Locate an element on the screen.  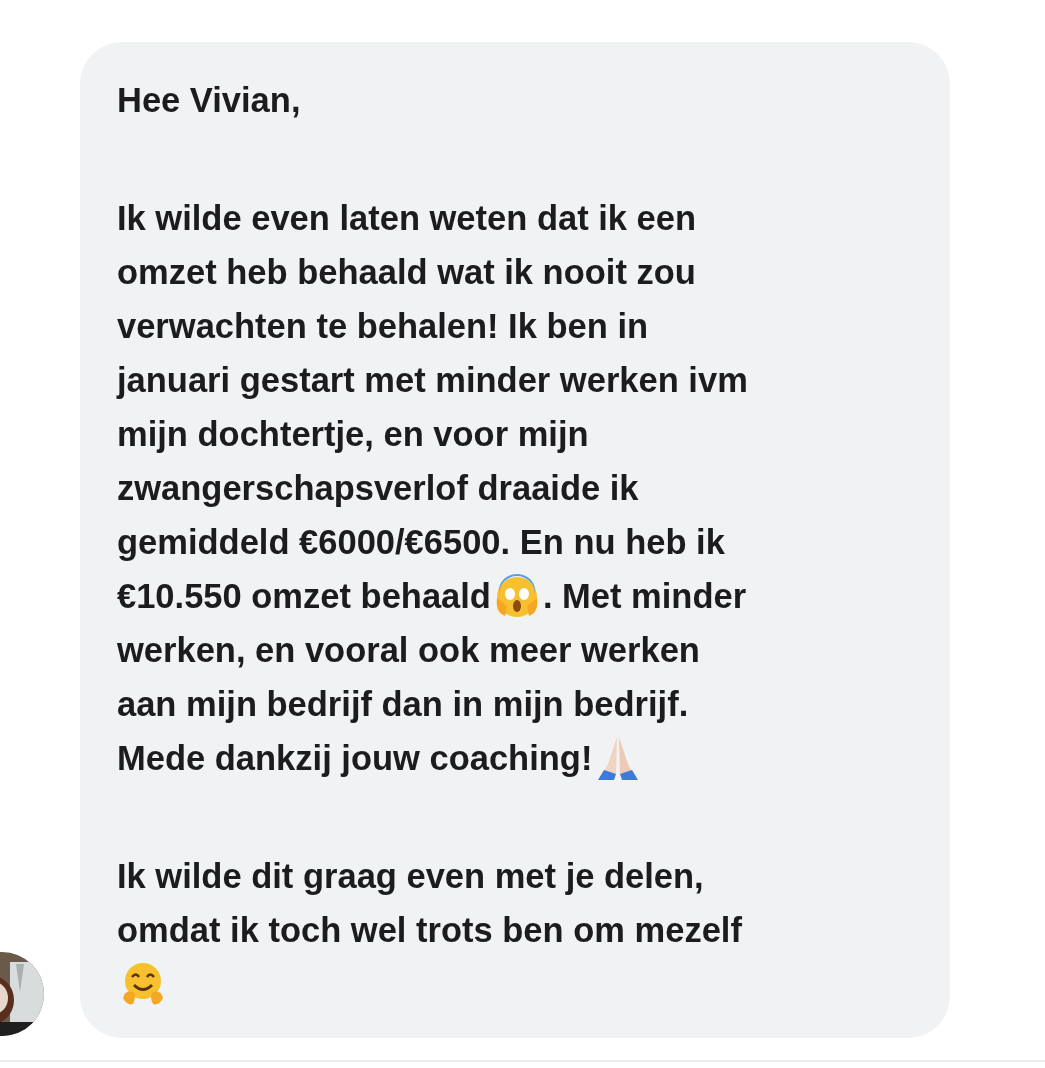
message-text: werken, en vooral ook meer werken is located at coordinates (408, 650).